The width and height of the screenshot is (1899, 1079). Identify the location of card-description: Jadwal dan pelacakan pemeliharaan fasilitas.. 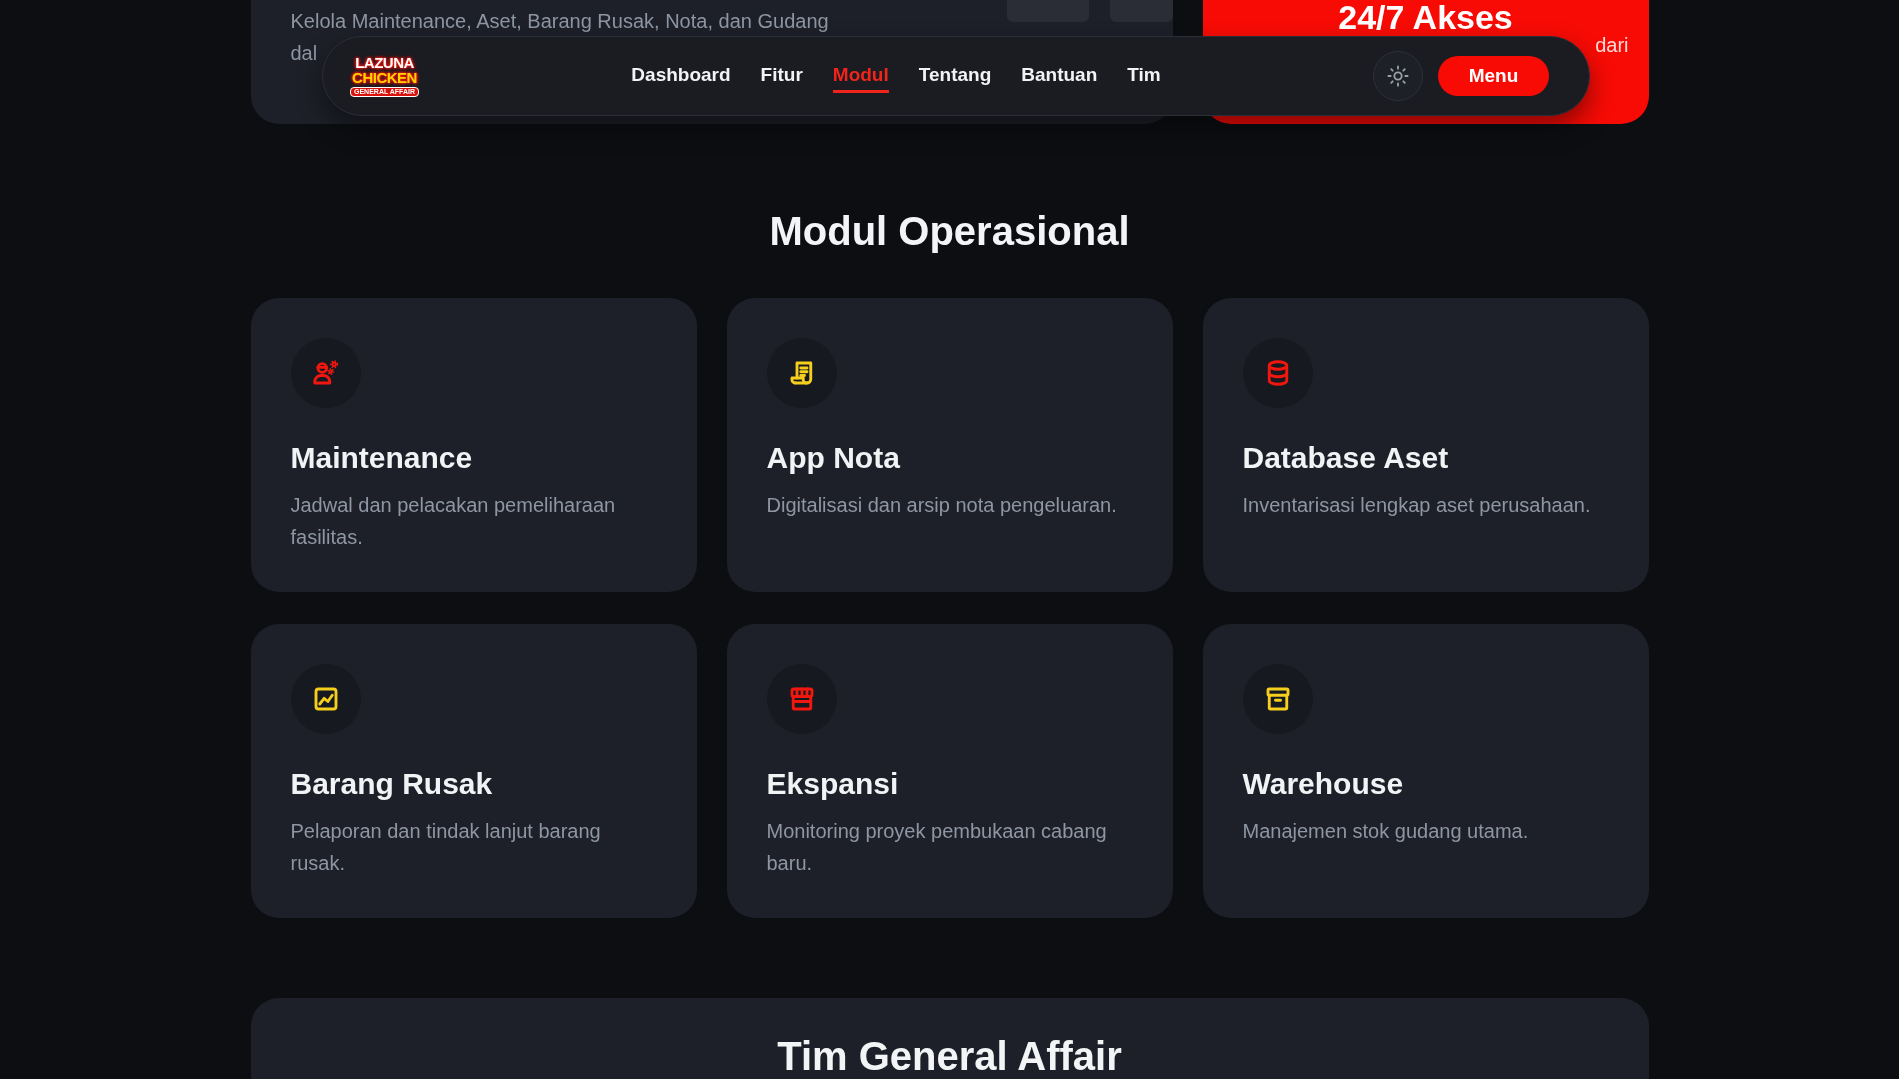
(453, 521).